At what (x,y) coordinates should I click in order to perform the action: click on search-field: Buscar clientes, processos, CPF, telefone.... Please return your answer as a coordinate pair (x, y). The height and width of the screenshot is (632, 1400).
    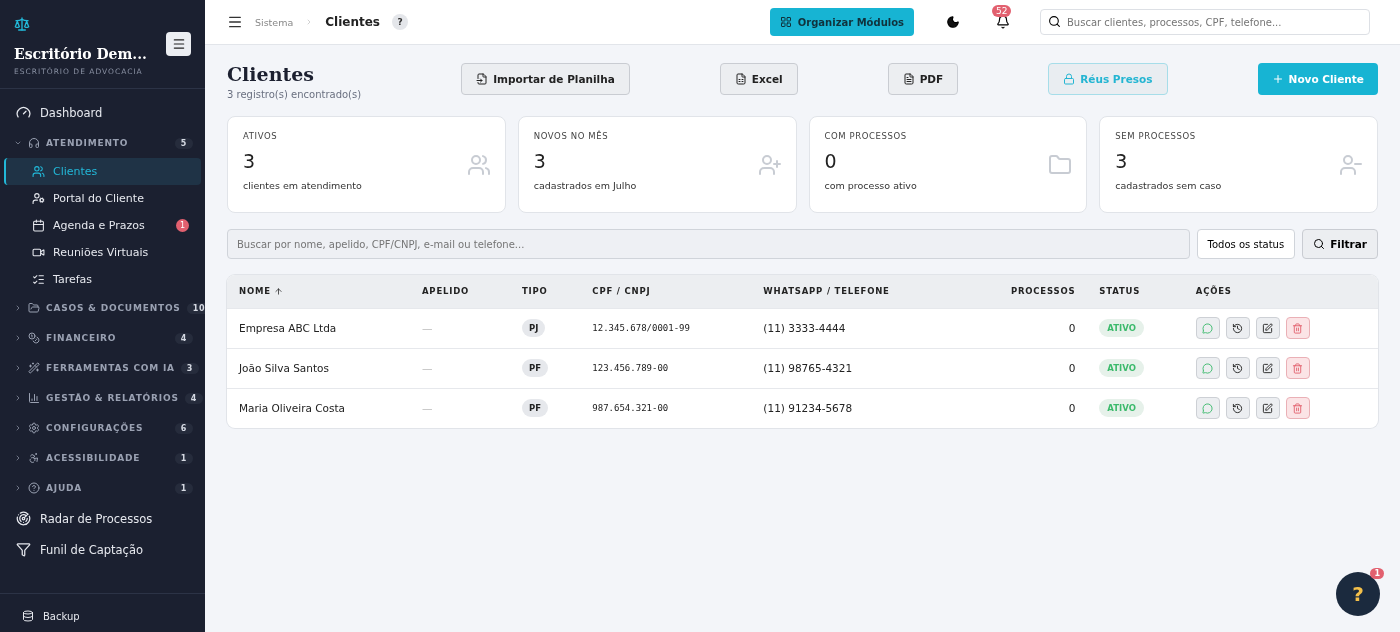
    Looking at the image, I should click on (1205, 22).